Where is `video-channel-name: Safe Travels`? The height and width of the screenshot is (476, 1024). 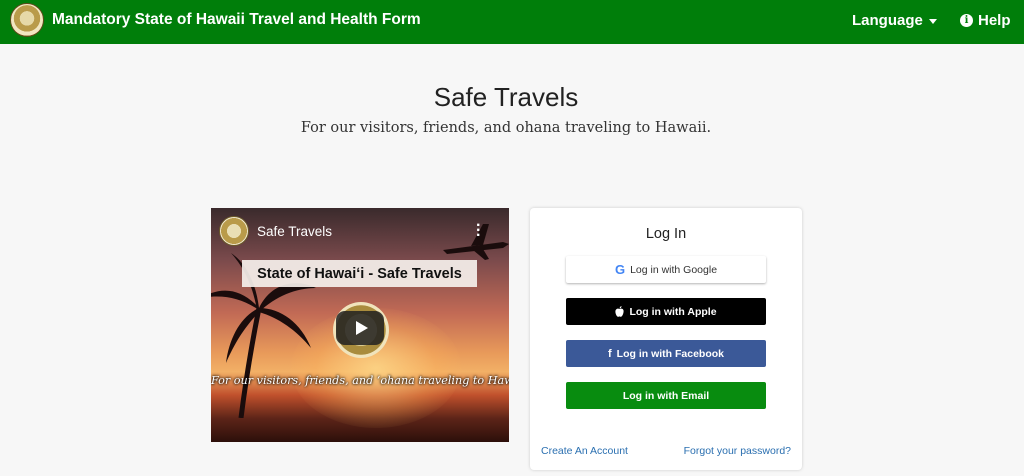 video-channel-name: Safe Travels is located at coordinates (294, 231).